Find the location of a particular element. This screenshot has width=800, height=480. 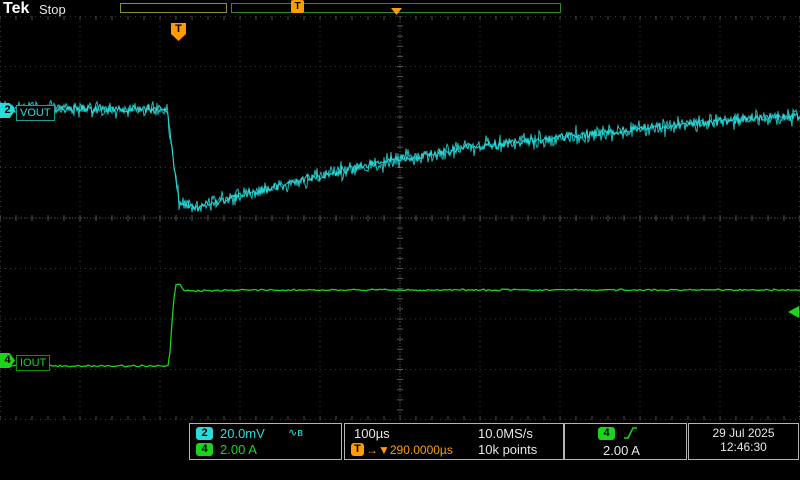

ch4-badge: 4 is located at coordinates (204, 449).